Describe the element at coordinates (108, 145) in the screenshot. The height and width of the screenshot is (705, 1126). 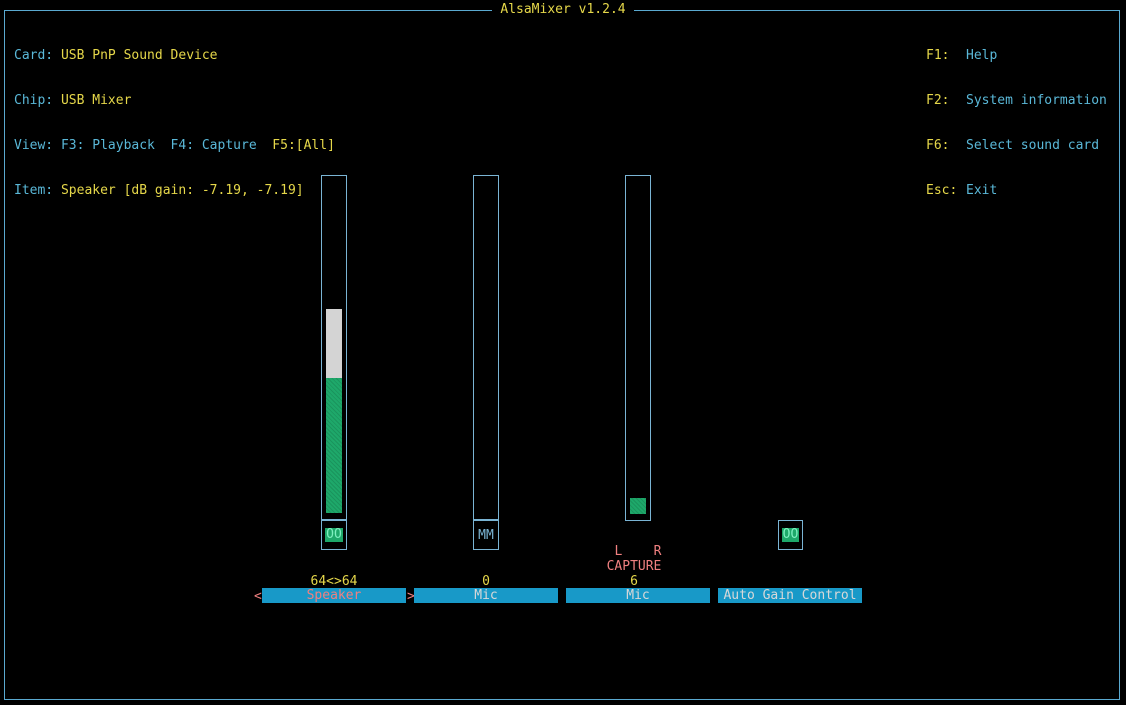
I see `view-playback-option: F3: Playback` at that location.